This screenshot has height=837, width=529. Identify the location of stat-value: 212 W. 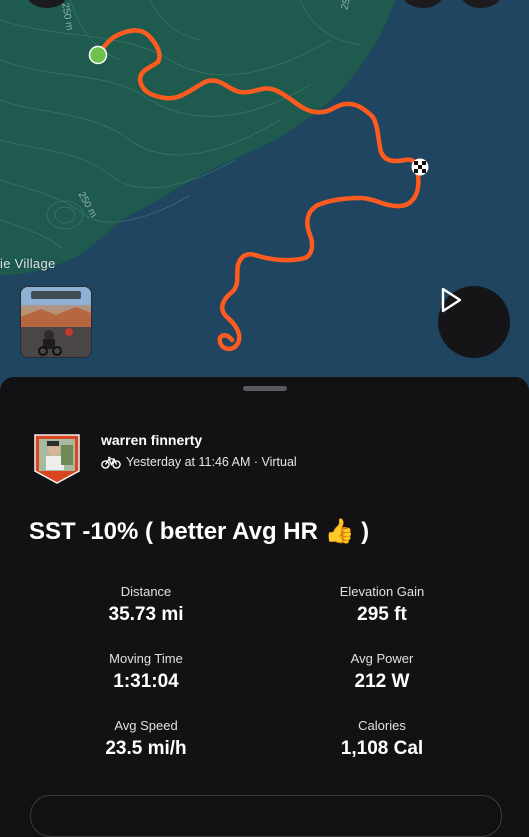
(382, 681).